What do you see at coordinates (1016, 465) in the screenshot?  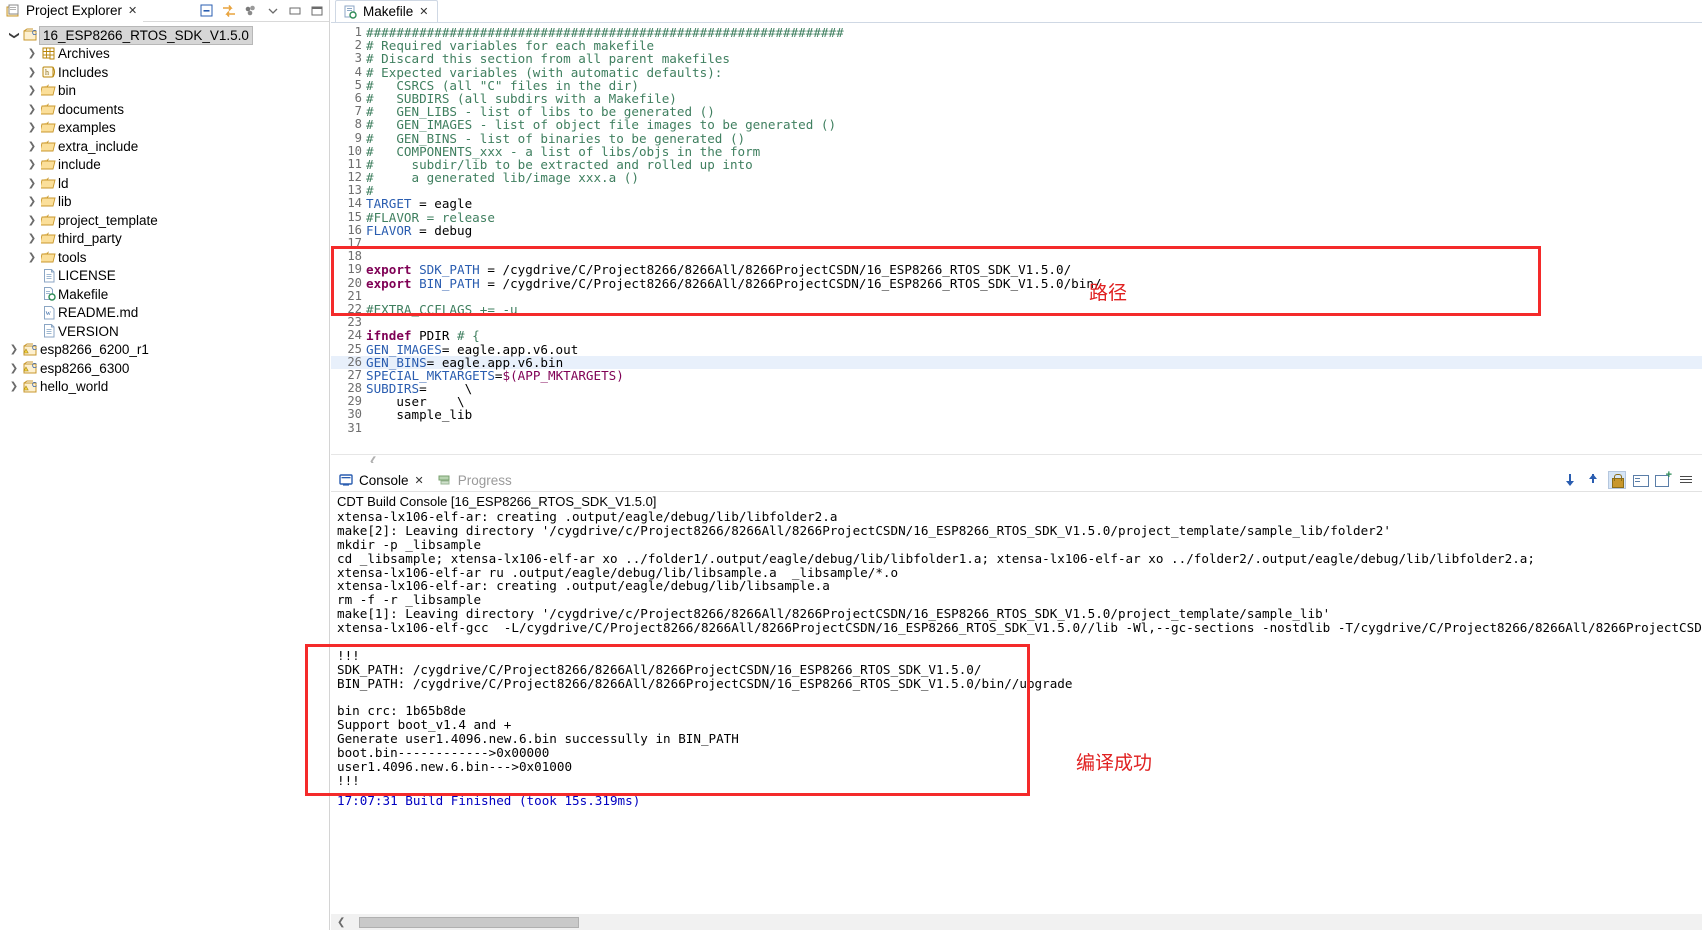 I see `editor-console-sash` at bounding box center [1016, 465].